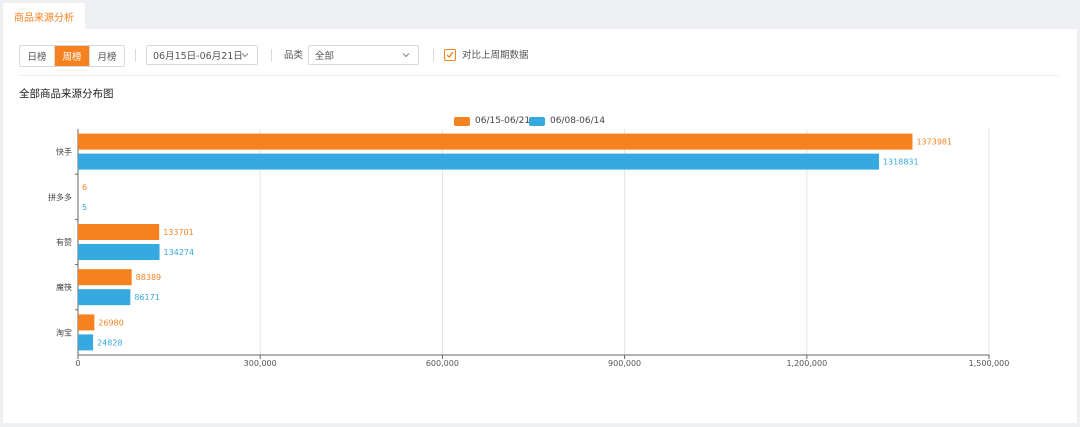  Describe the element at coordinates (109, 342) in the screenshot. I see `data-label: 24828` at that location.